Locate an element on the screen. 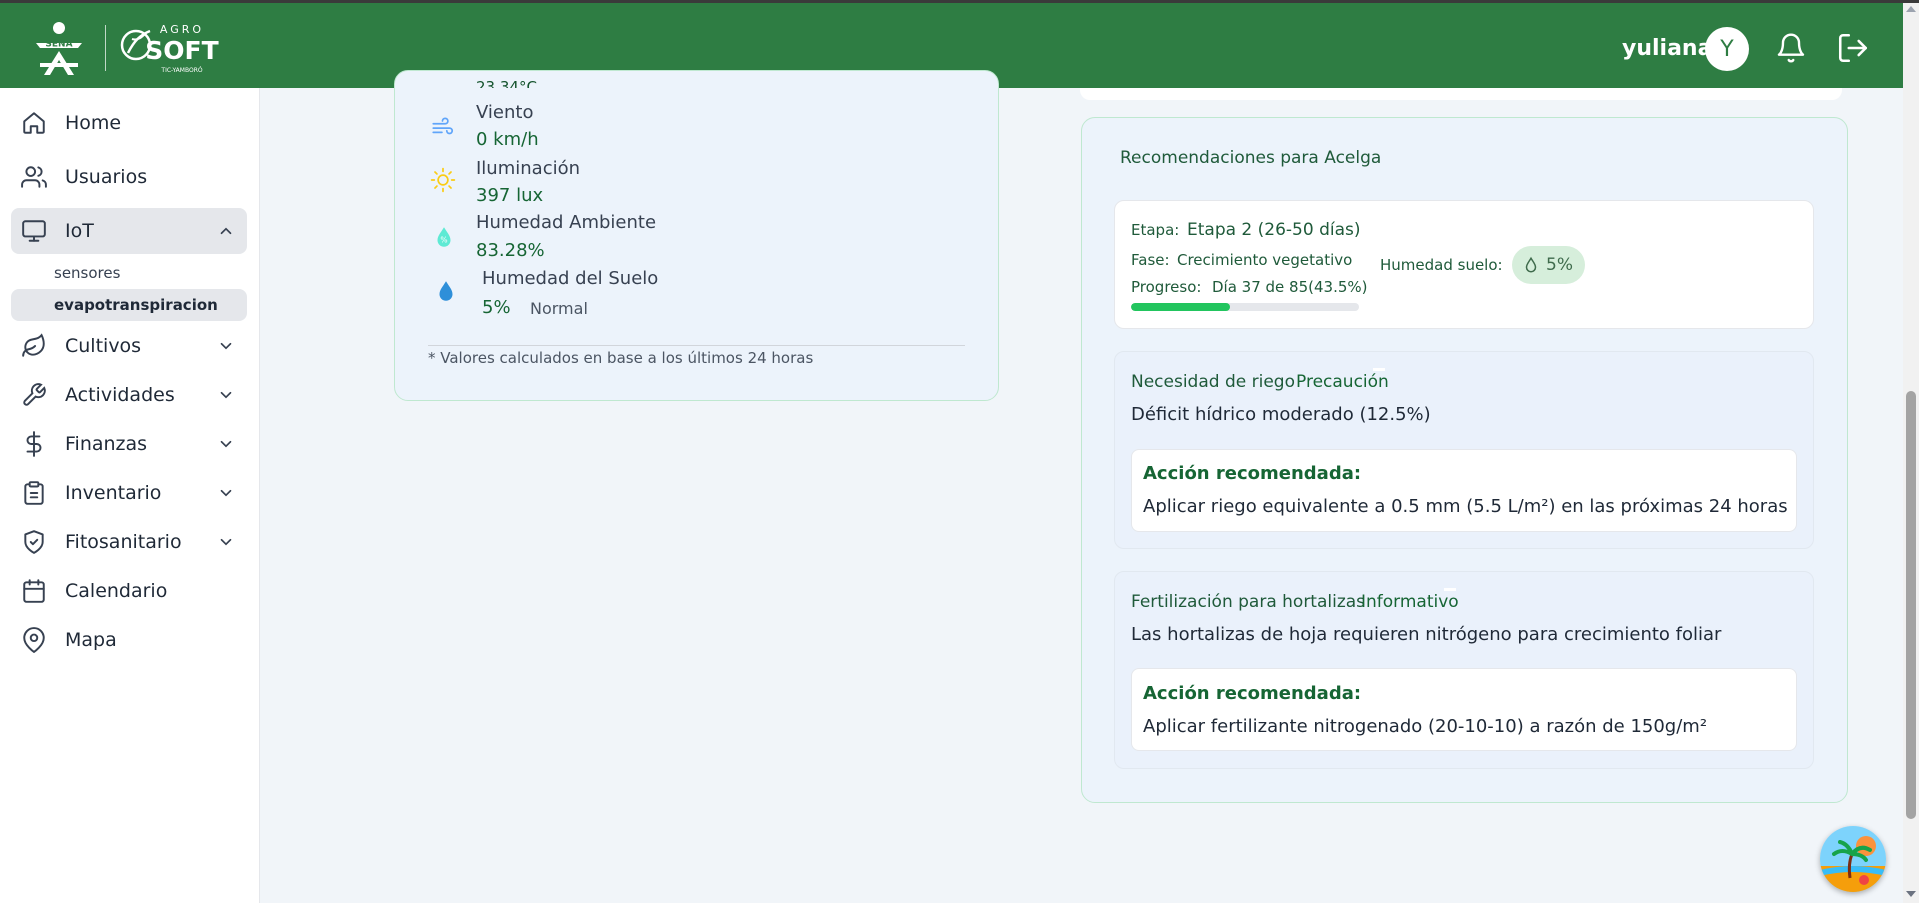 The height and width of the screenshot is (903, 1919). sidebar-item-label: Actividades is located at coordinates (120, 395).